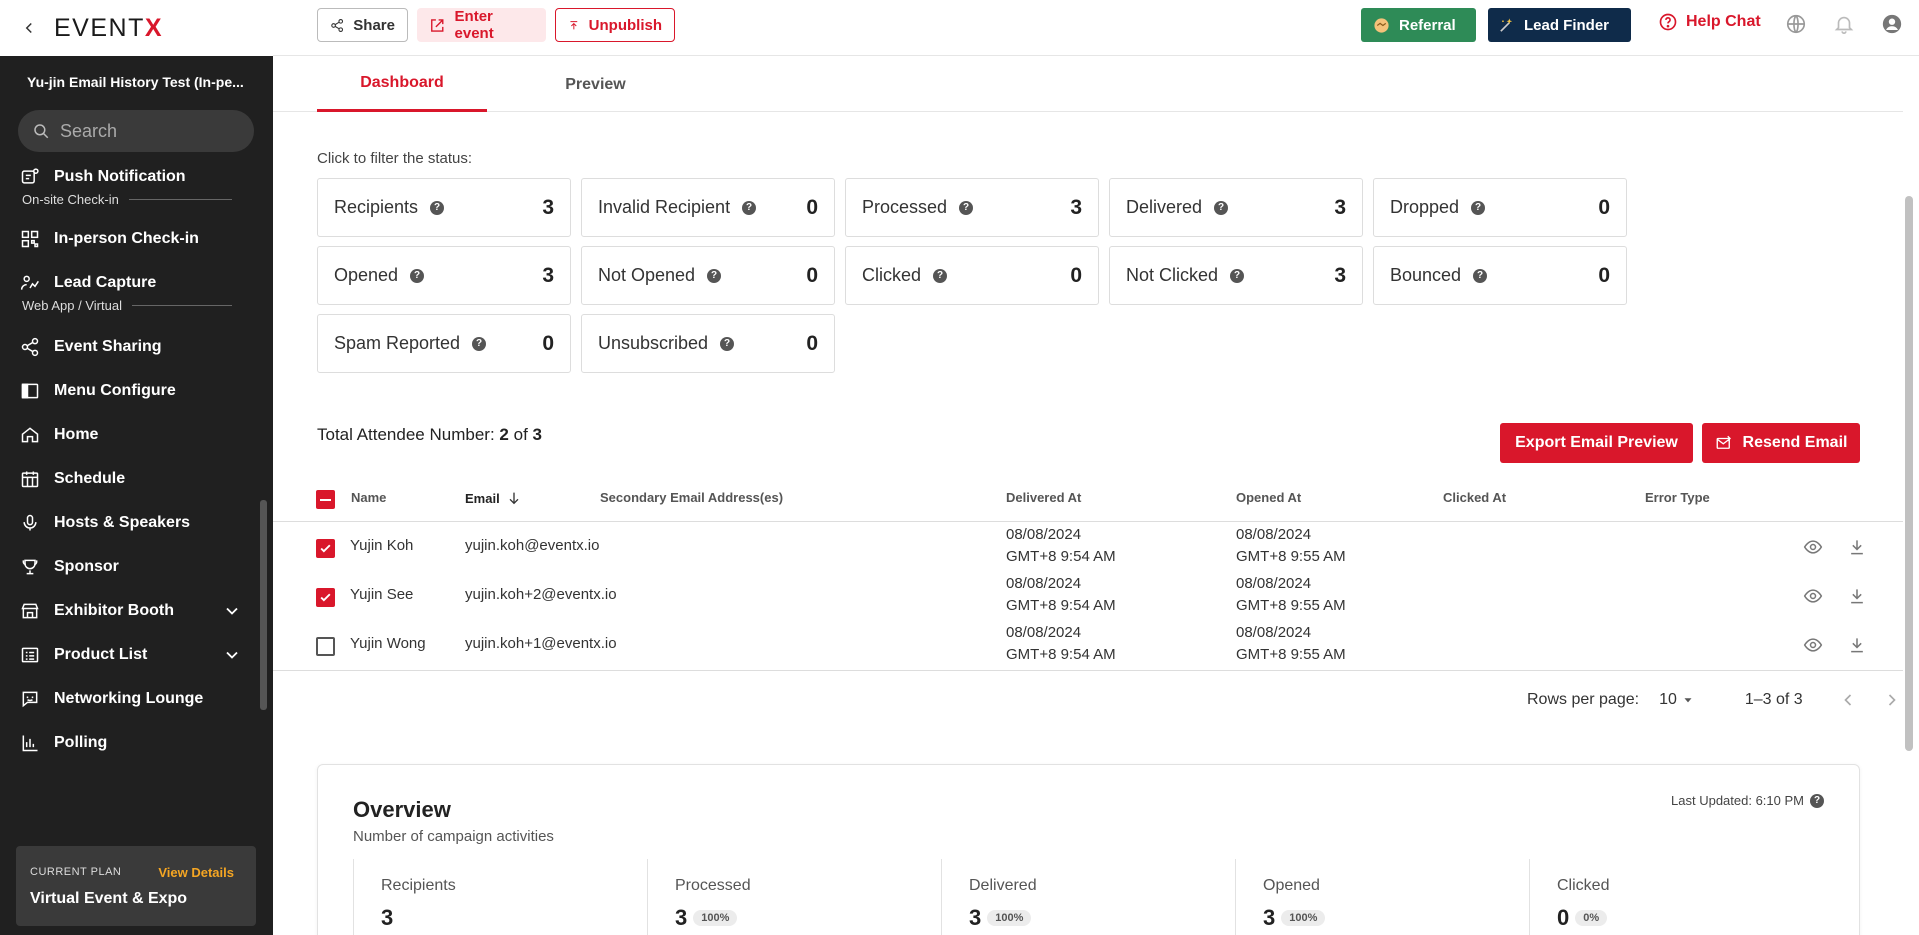 The image size is (1919, 935). I want to click on stat-tile-delivered: Delivered? 3, so click(1236, 207).